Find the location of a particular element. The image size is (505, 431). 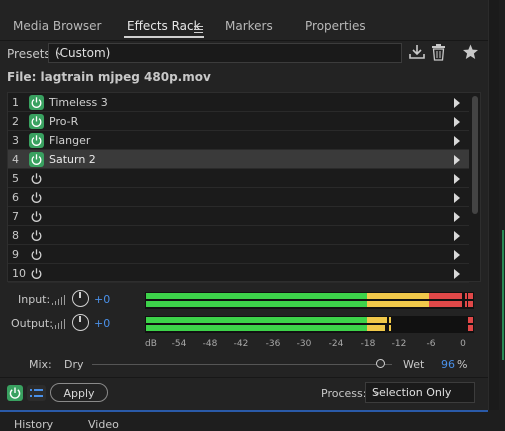

meter-scale-unit: dB is located at coordinates (151, 344).